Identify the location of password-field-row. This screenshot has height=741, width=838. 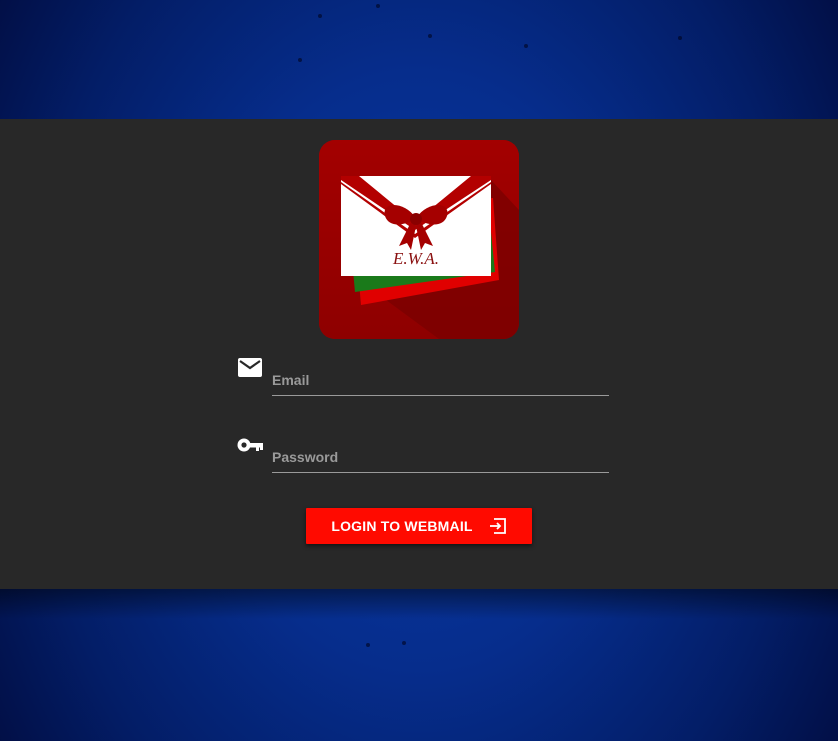
(423, 456).